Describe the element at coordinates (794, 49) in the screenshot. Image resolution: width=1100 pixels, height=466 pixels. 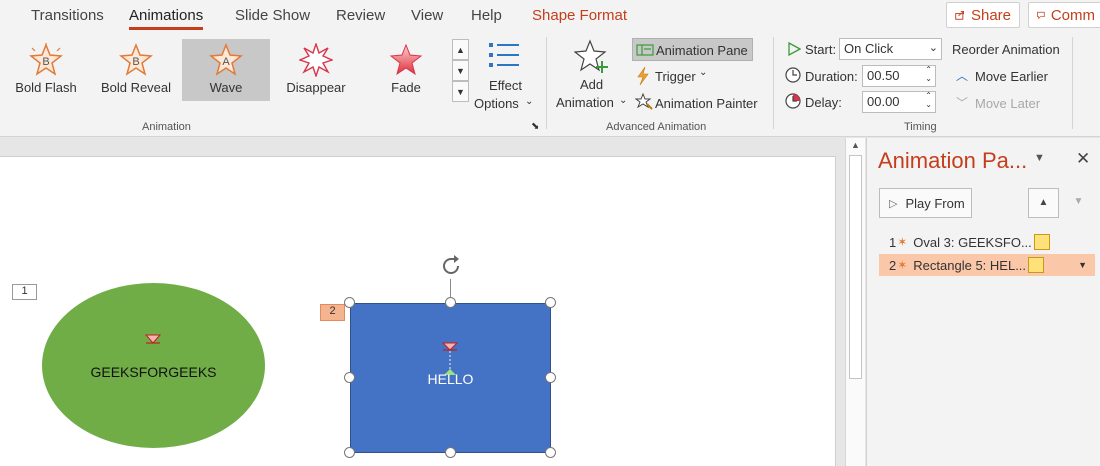
I see `play-triangle-icon` at that location.